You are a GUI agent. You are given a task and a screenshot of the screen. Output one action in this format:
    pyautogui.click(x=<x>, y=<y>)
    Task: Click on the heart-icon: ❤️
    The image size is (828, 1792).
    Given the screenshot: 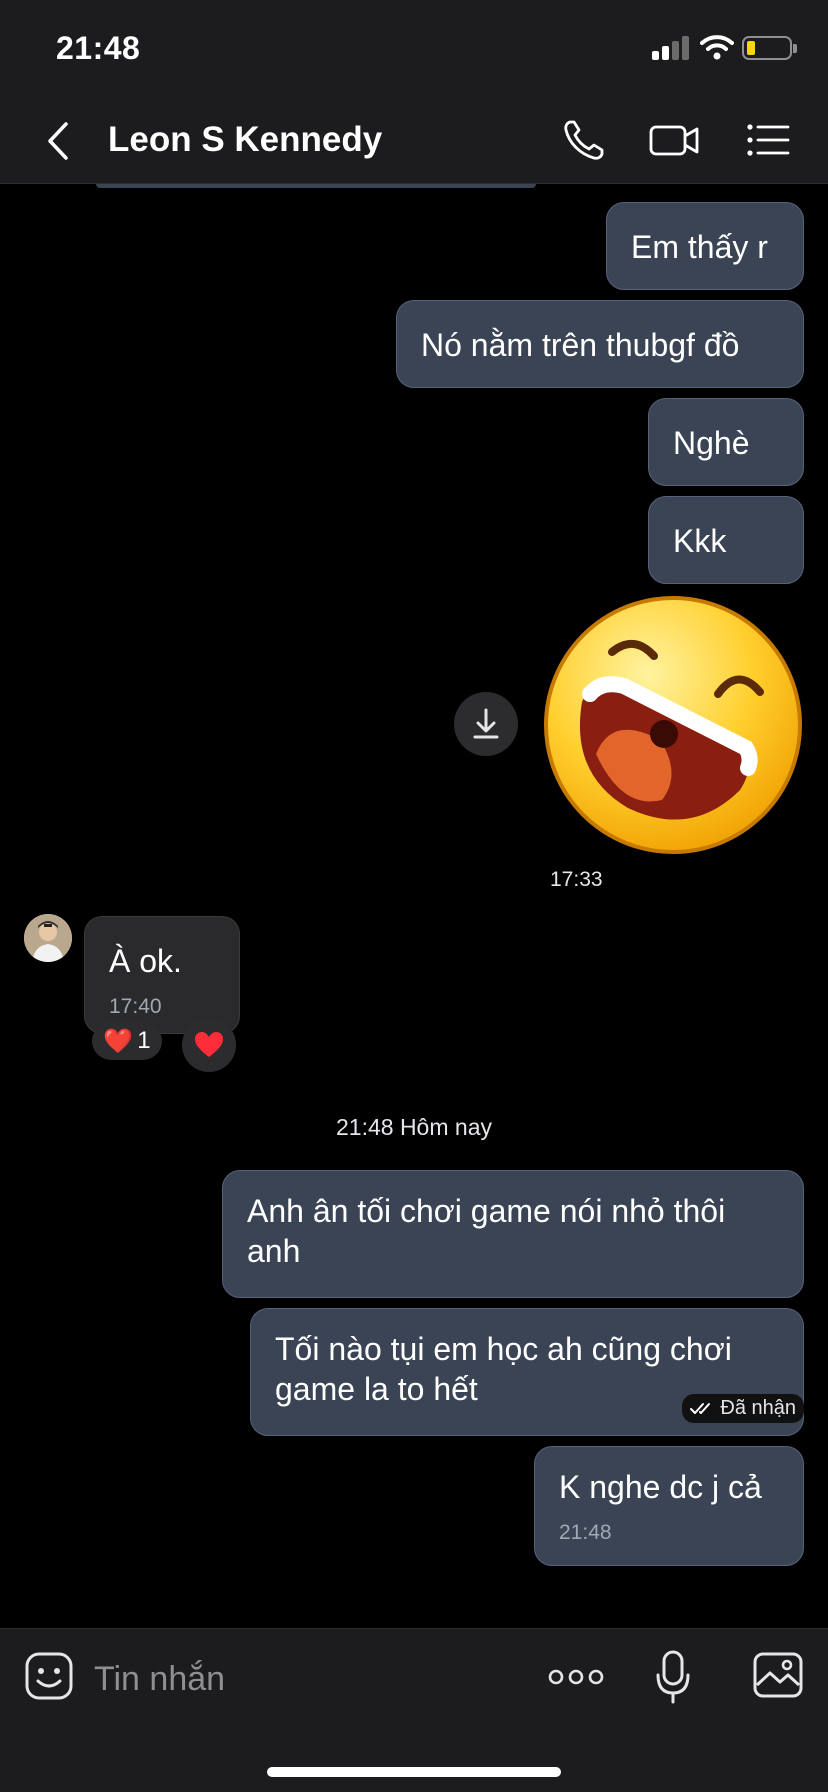 What is the action you would take?
    pyautogui.click(x=118, y=1041)
    